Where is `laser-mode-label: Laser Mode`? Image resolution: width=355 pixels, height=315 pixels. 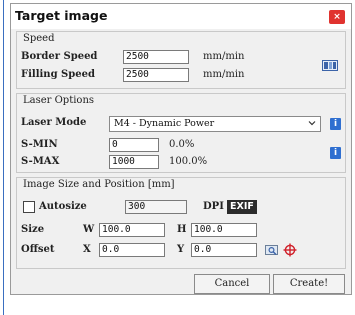 laser-mode-label: Laser Mode is located at coordinates (54, 122).